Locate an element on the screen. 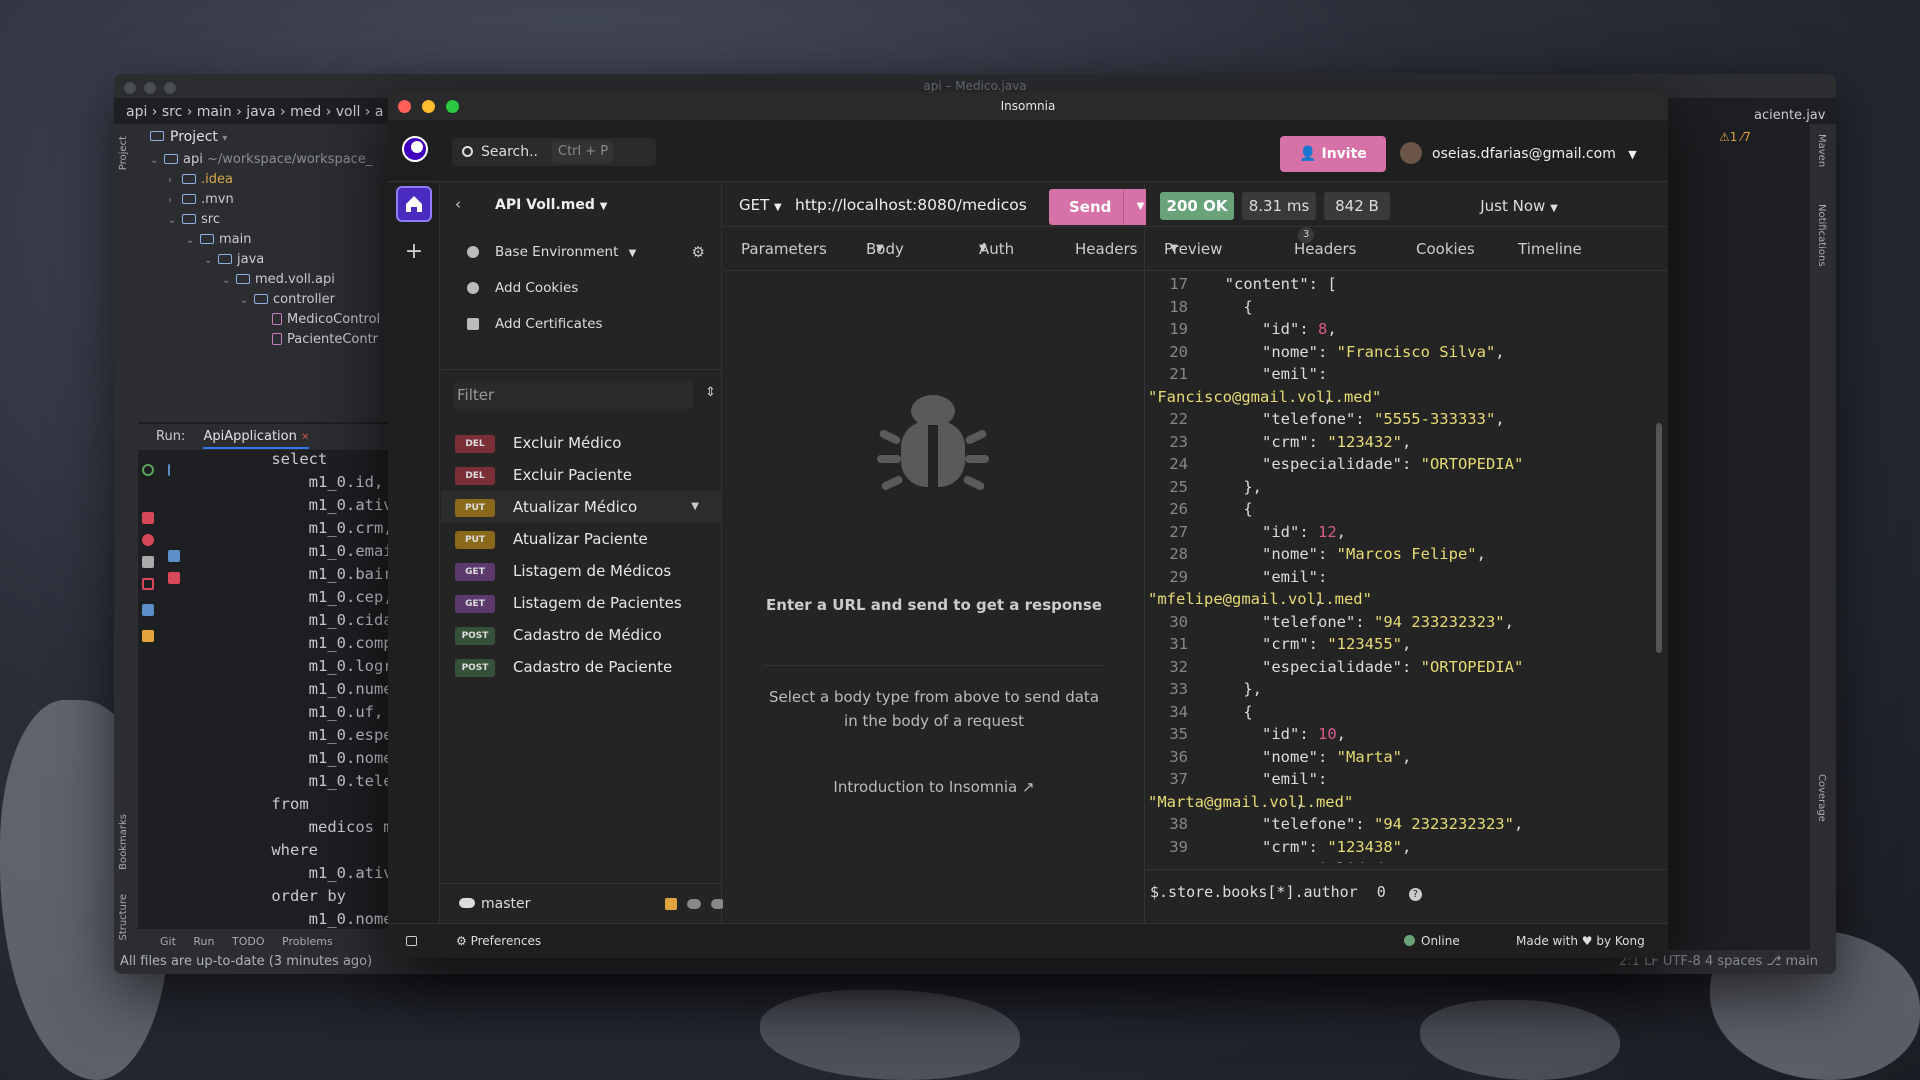  tab-parameters: Parameters is located at coordinates (784, 249).